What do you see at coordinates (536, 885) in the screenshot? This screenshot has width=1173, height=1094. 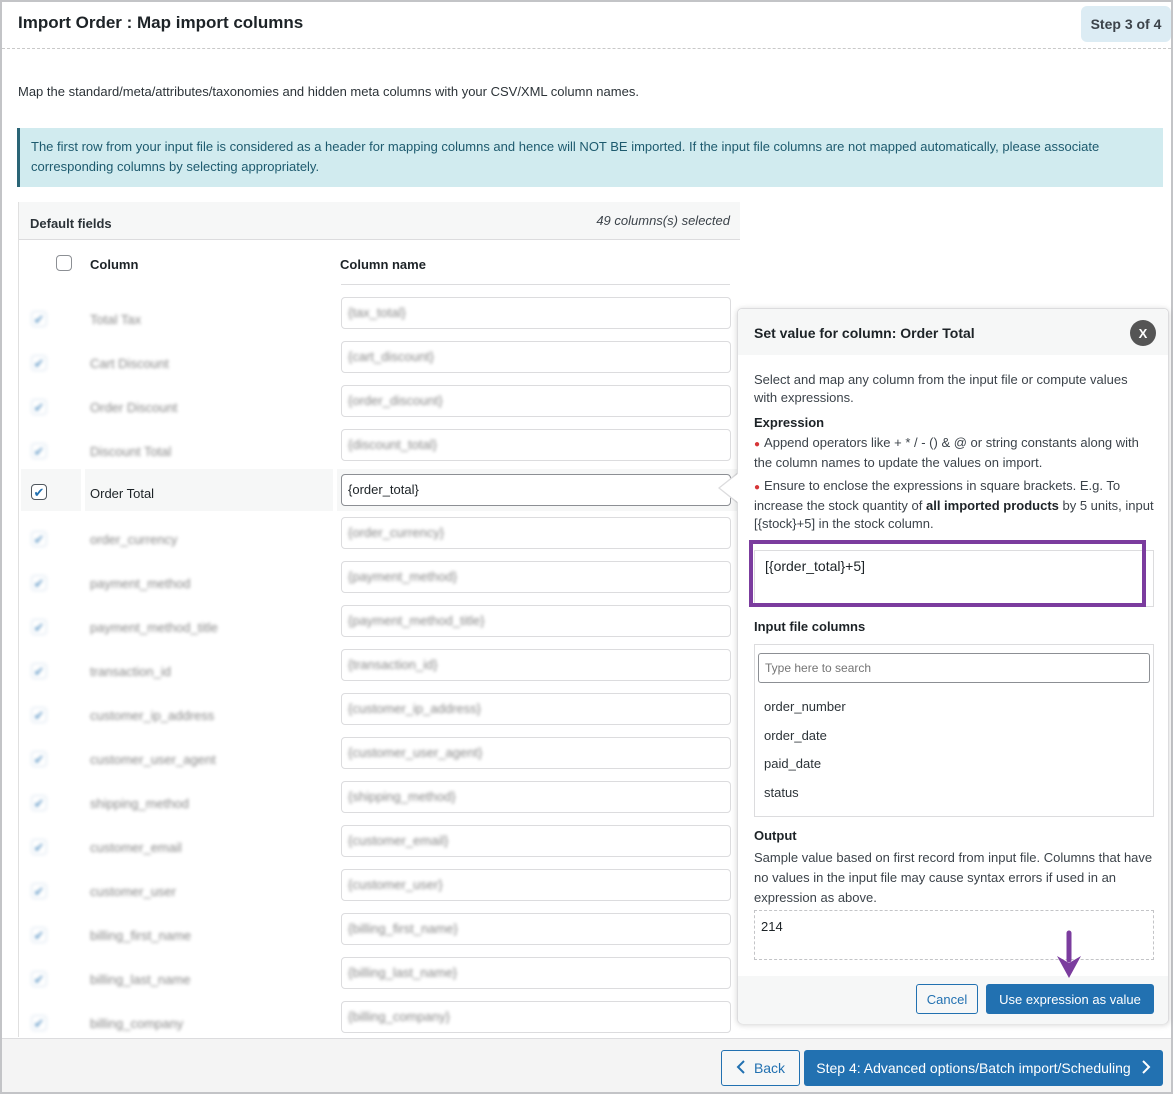 I see `column-name-input: {customer_user}` at bounding box center [536, 885].